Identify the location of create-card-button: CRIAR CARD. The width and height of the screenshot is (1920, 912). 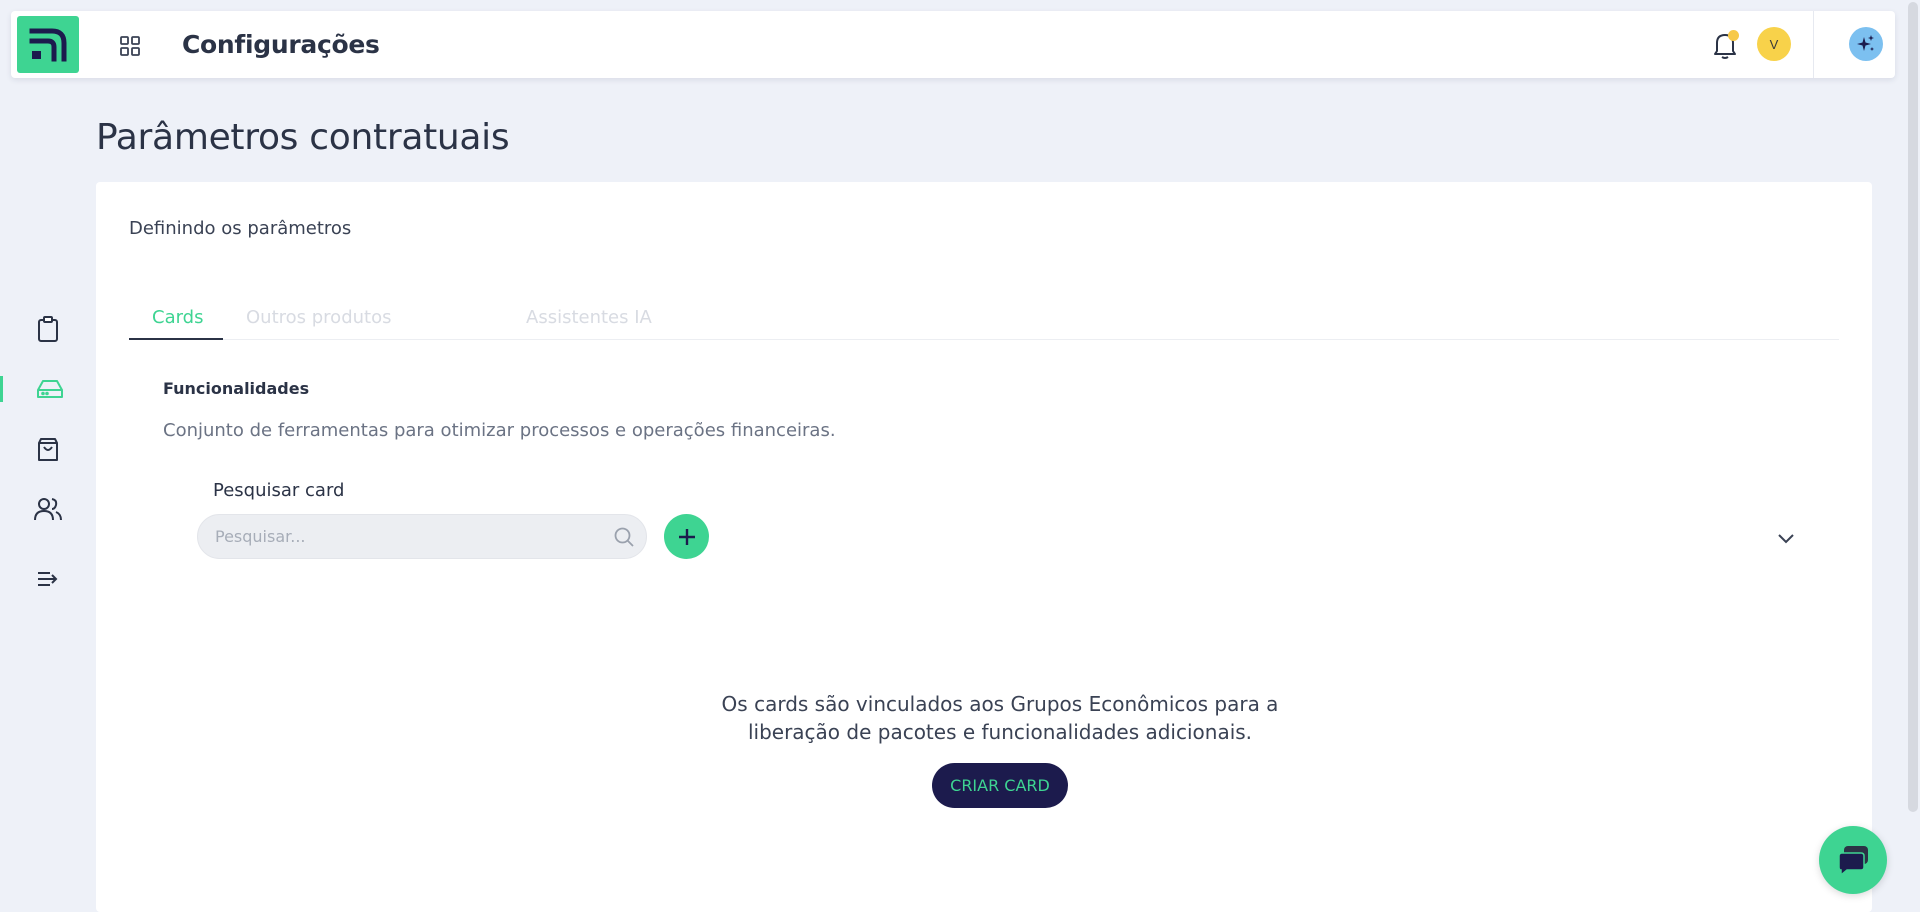
(1000, 785).